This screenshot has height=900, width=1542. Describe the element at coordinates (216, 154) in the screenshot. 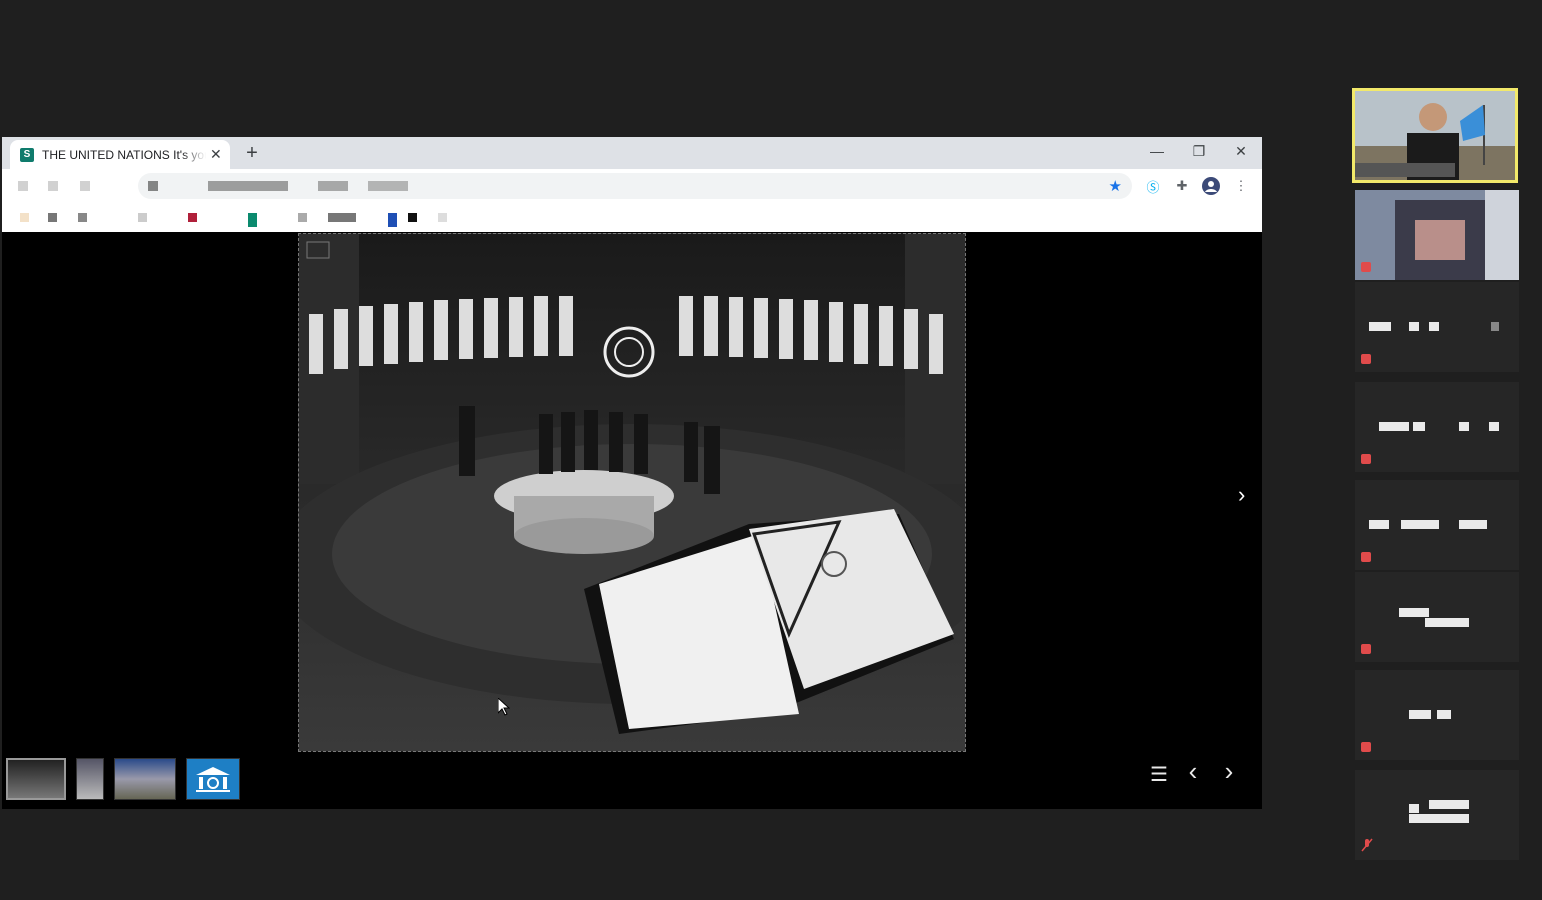

I see `tab-close-icon: ✕` at that location.